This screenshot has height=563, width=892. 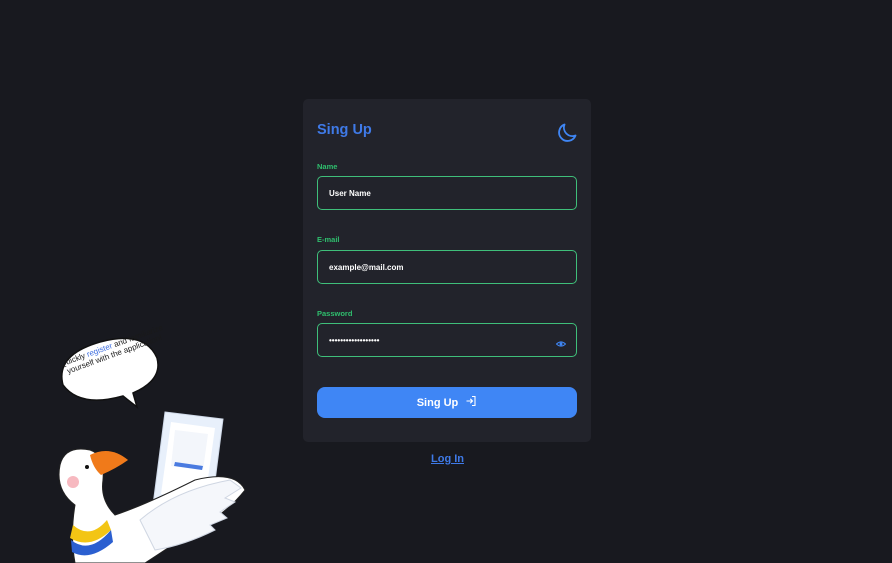 I want to click on login-arrow-icon, so click(x=471, y=402).